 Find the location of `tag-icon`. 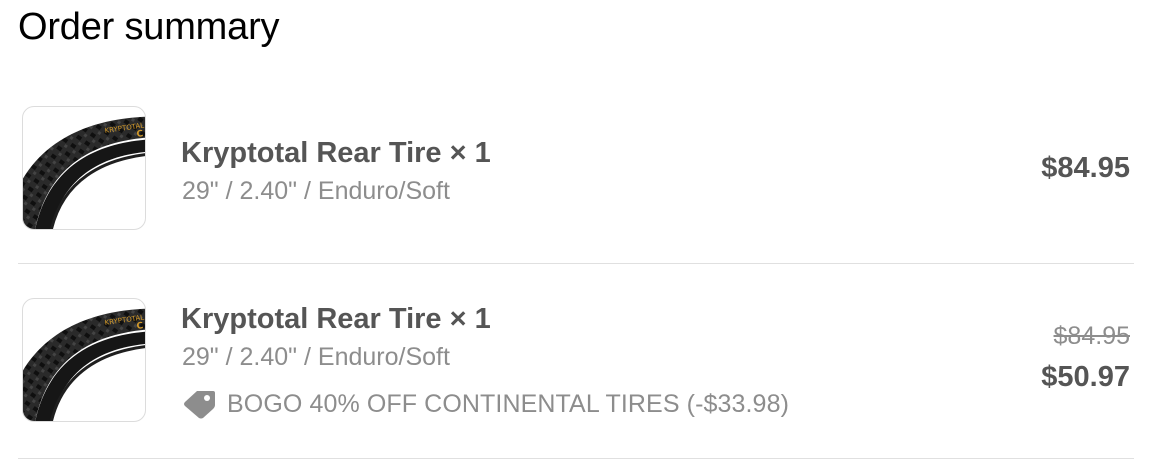

tag-icon is located at coordinates (199, 405).